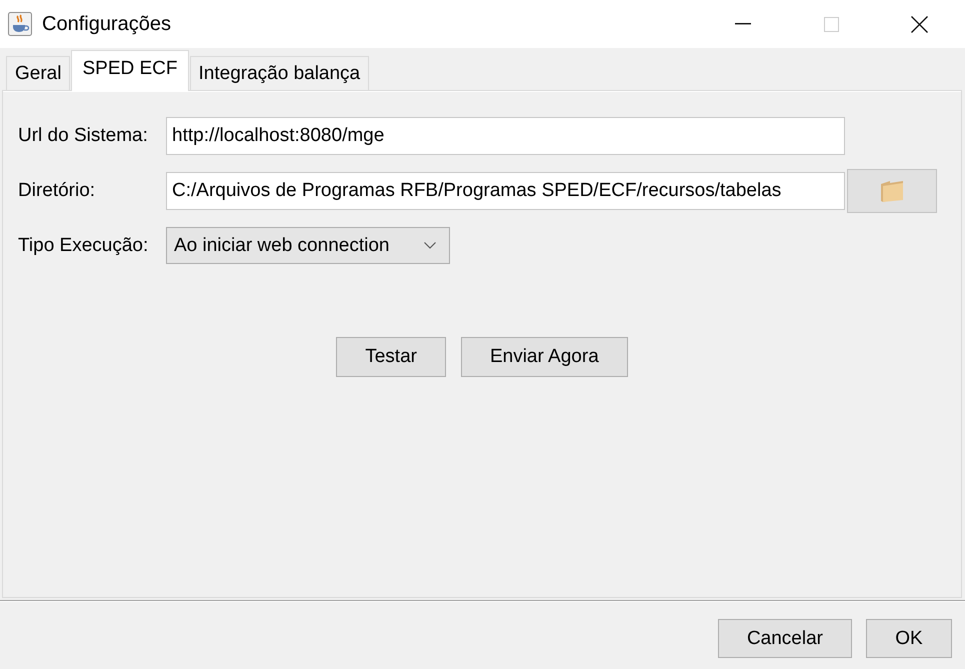 The image size is (965, 669). Describe the element at coordinates (544, 357) in the screenshot. I see `send-button: Enviar Agora` at that location.